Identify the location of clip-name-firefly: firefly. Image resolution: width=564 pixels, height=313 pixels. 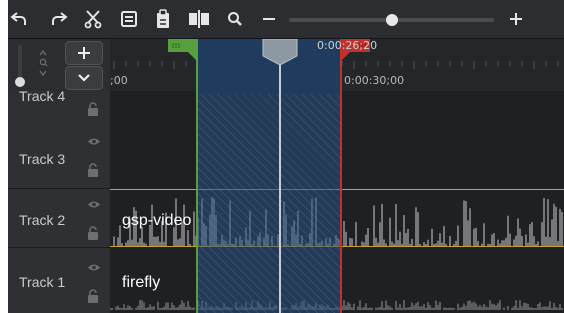
(141, 282).